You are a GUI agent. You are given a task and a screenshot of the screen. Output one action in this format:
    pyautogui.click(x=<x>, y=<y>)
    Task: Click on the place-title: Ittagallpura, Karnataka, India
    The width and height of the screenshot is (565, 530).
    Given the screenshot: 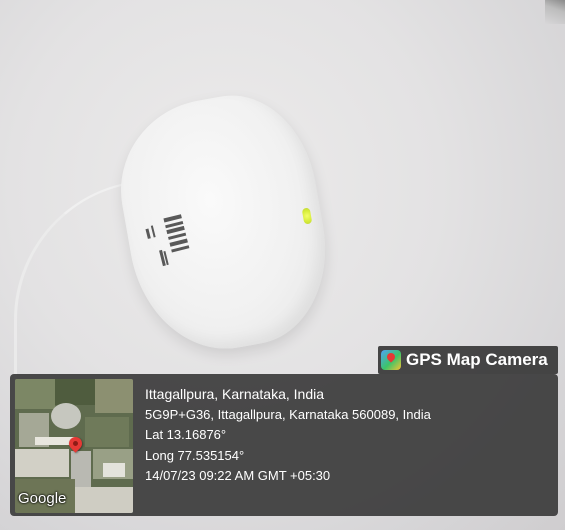 What is the action you would take?
    pyautogui.click(x=235, y=394)
    